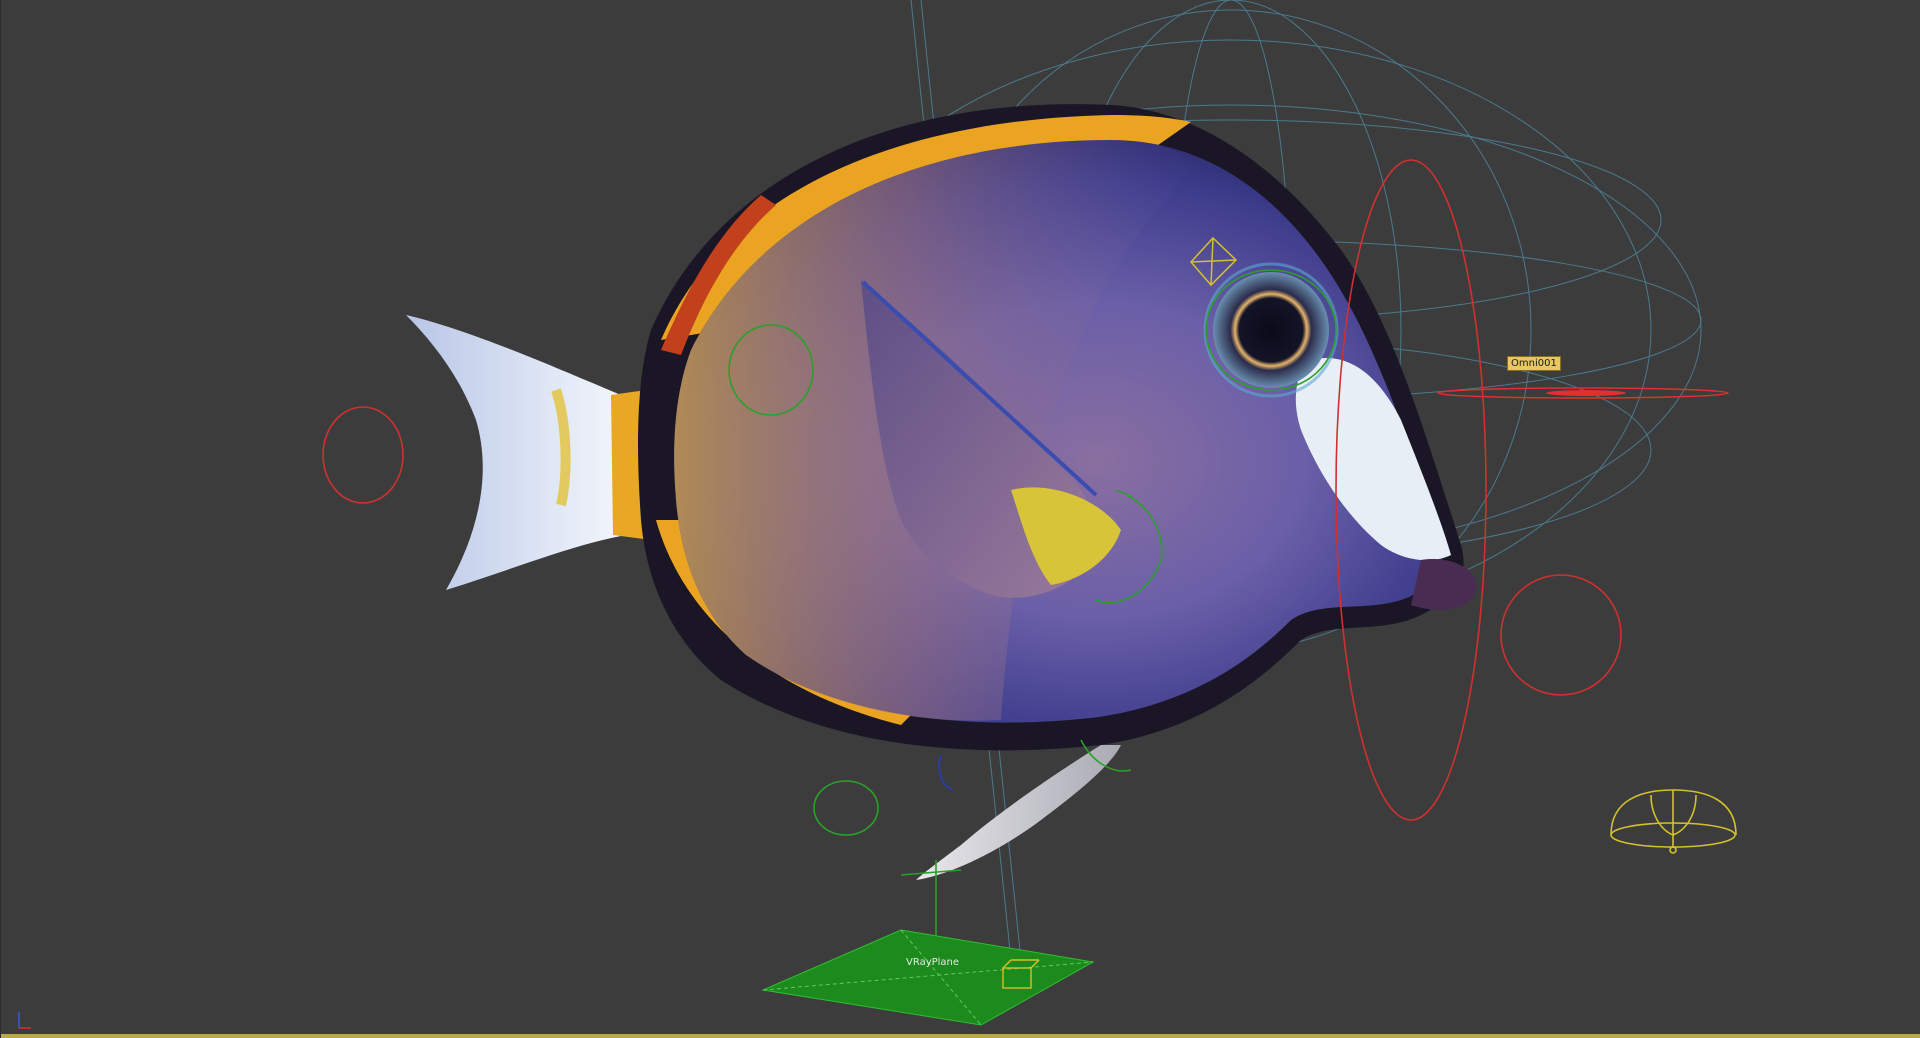 This screenshot has height=1038, width=1920. Describe the element at coordinates (1018, 812) in the screenshot. I see `pelvic-fin` at that location.